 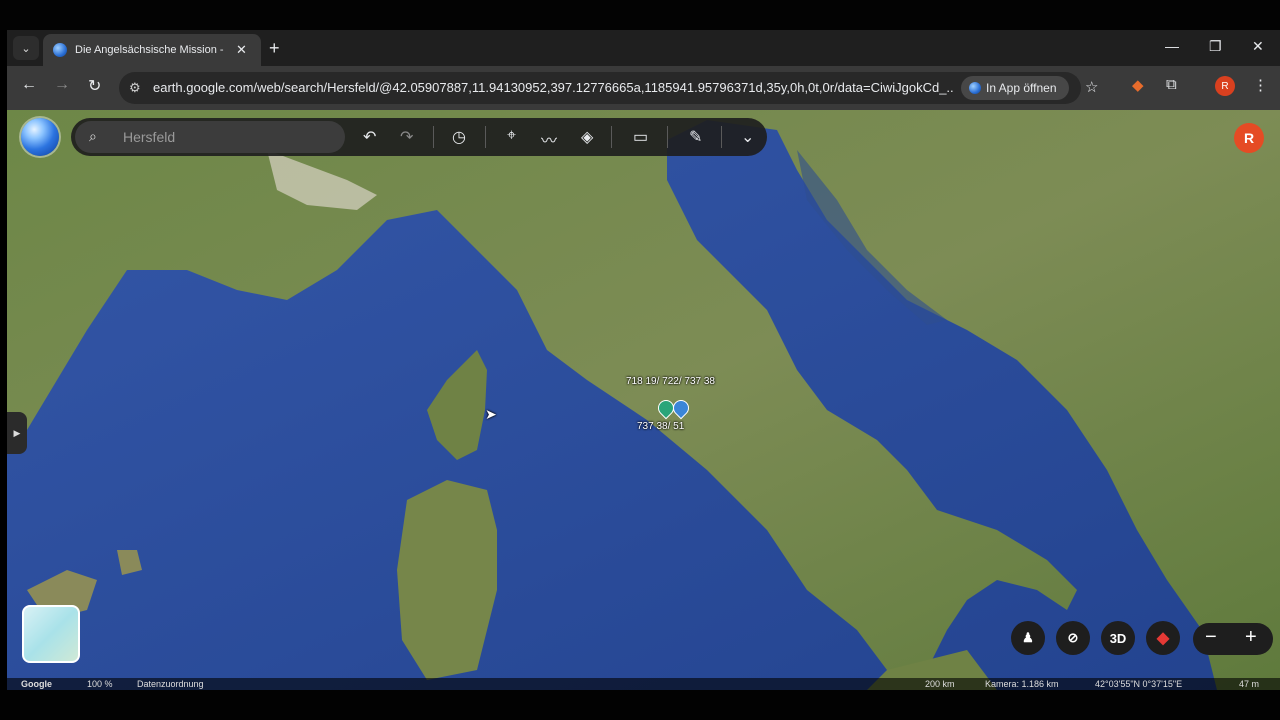 What do you see at coordinates (975, 88) in the screenshot?
I see `google-earth-app-icon` at bounding box center [975, 88].